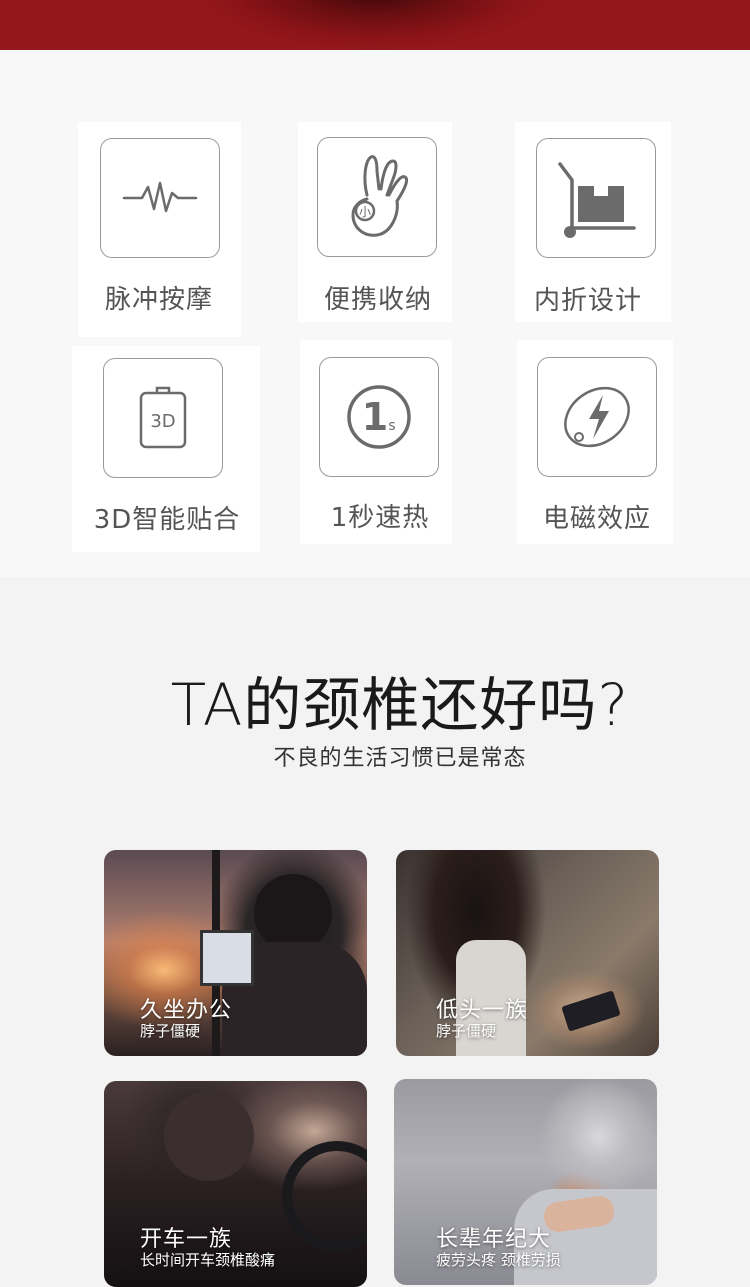  What do you see at coordinates (597, 417) in the screenshot?
I see `lightning-disc-icon` at bounding box center [597, 417].